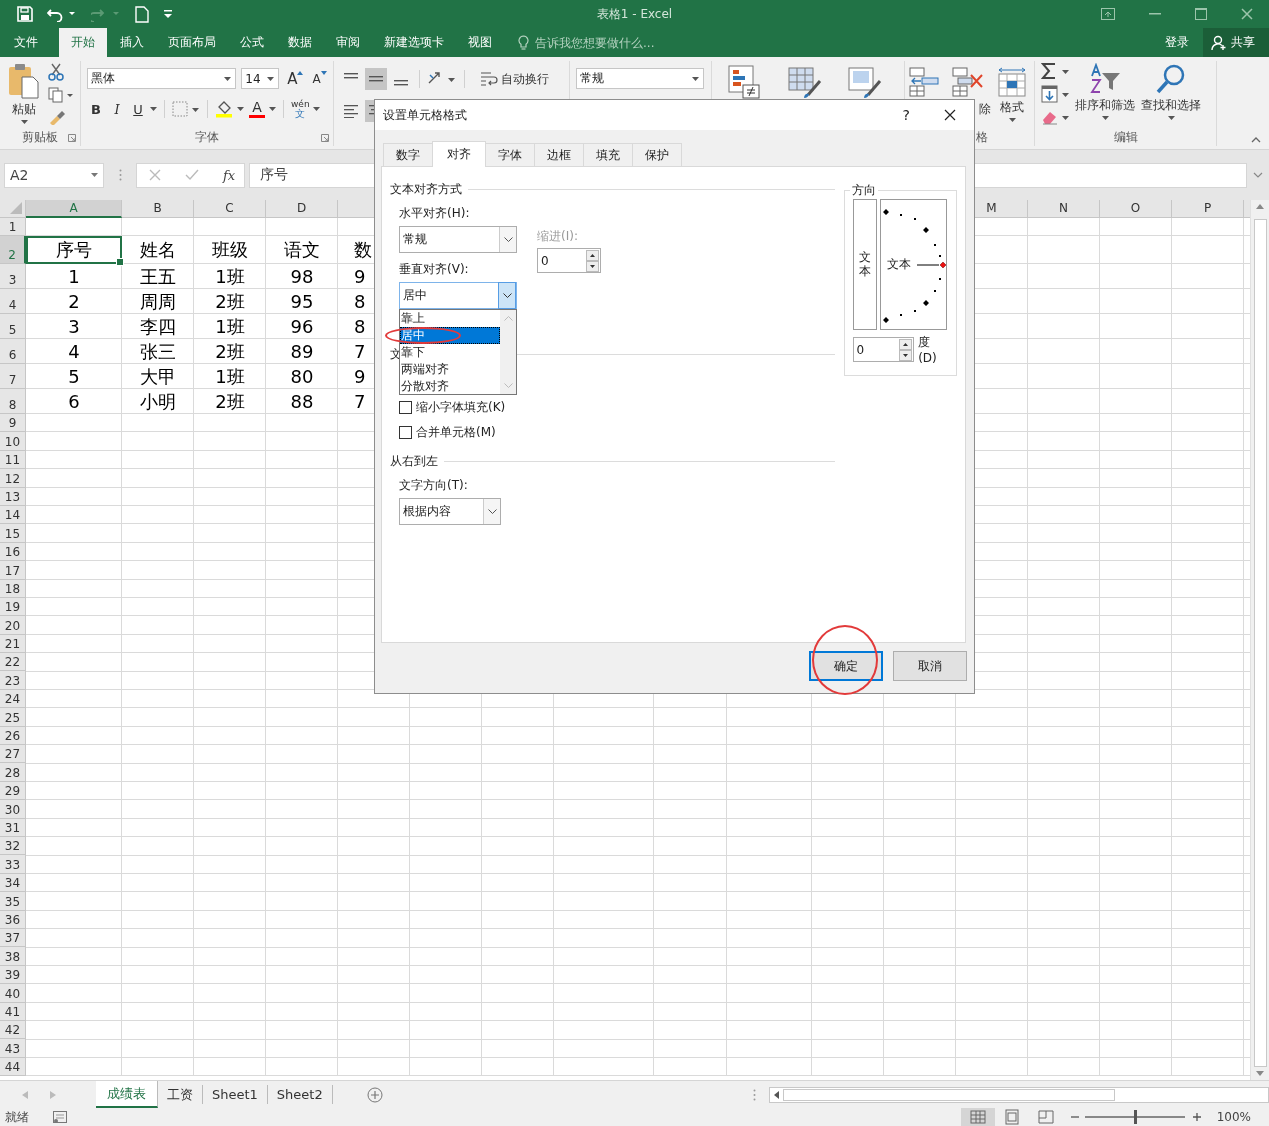 The height and width of the screenshot is (1126, 1269). What do you see at coordinates (1125, 137) in the screenshot?
I see `group-label: 编辑` at bounding box center [1125, 137].